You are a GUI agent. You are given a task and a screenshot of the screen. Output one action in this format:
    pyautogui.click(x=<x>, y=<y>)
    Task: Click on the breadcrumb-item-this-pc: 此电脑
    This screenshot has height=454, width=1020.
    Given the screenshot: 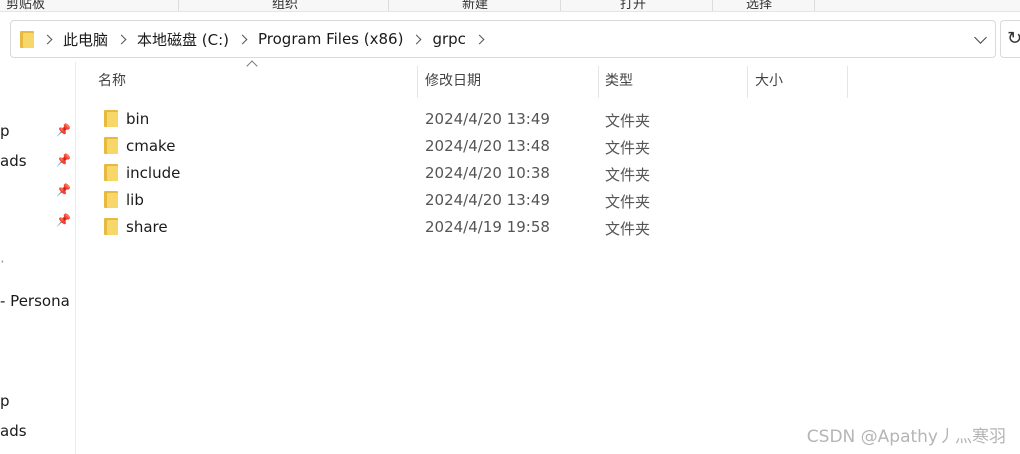 What is the action you would take?
    pyautogui.click(x=85, y=39)
    